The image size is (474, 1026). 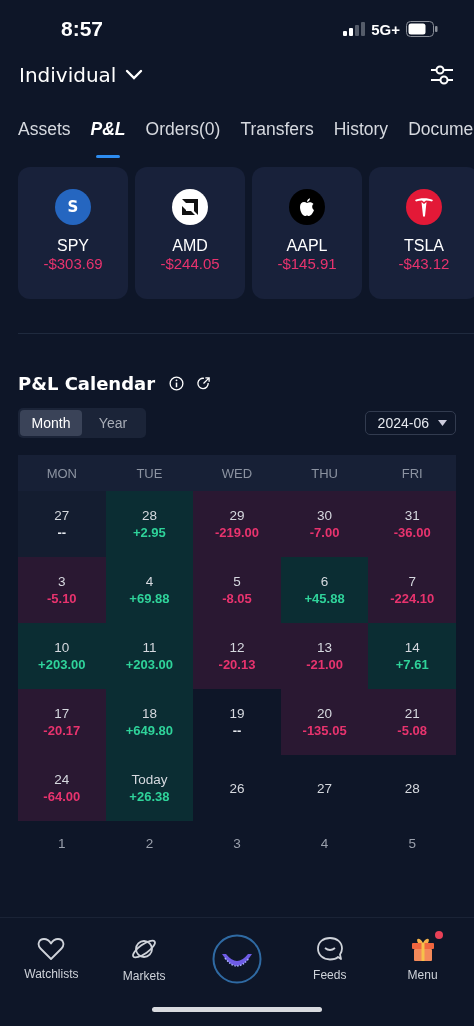 I want to click on calendar-day: 24 -64.00, so click(x=62, y=788).